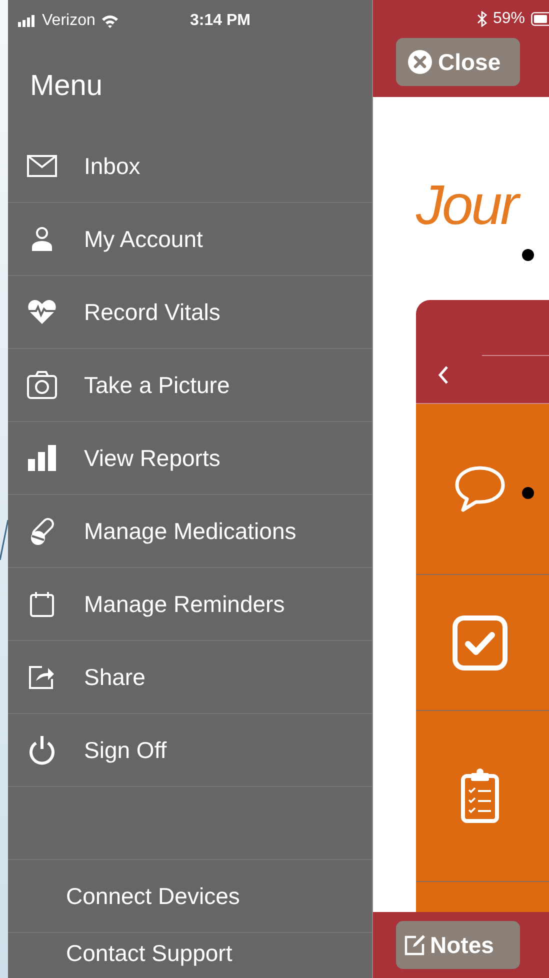 The width and height of the screenshot is (549, 978). What do you see at coordinates (190, 749) in the screenshot?
I see `menu-item: Sign Off` at bounding box center [190, 749].